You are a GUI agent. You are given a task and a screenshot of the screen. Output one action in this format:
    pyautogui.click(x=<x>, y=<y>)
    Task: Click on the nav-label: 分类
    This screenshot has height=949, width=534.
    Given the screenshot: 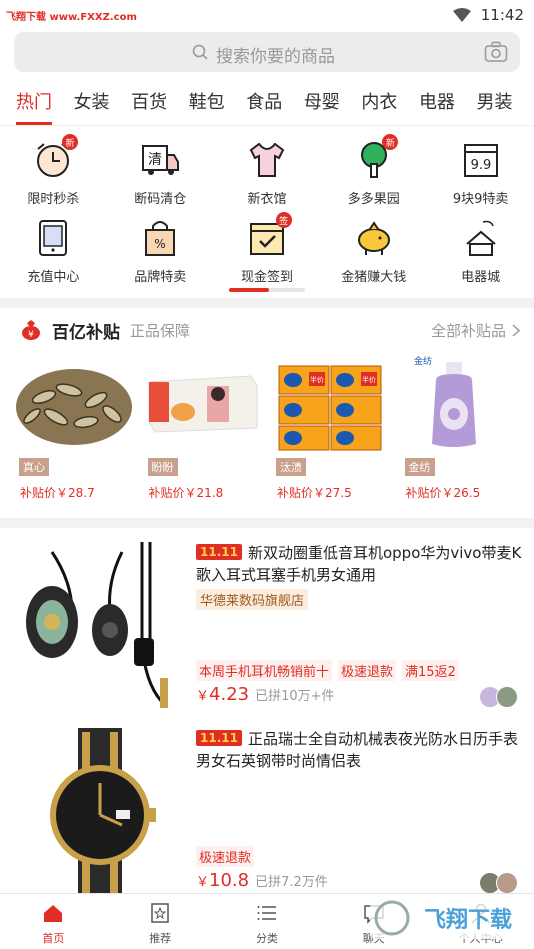 What is the action you would take?
    pyautogui.click(x=266, y=938)
    